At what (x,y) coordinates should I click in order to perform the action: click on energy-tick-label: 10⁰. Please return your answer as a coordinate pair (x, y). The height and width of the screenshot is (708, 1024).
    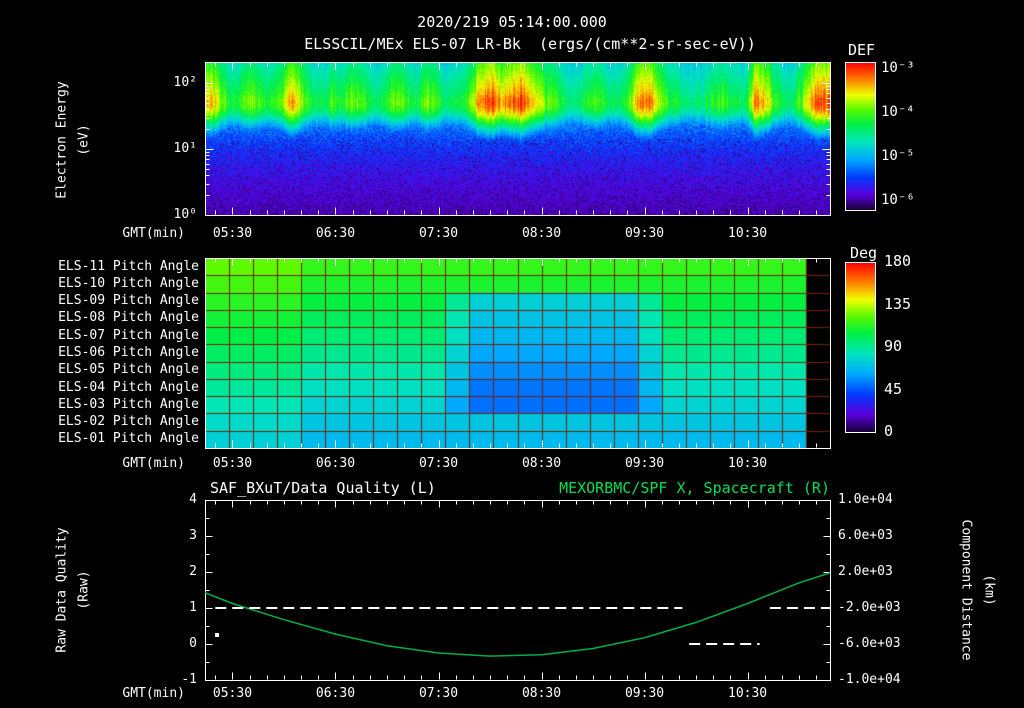
    Looking at the image, I should click on (185, 214).